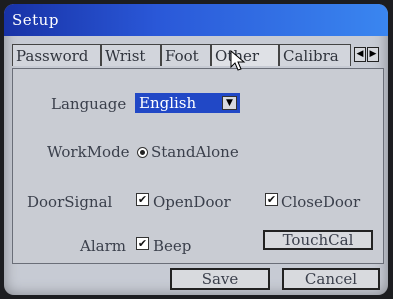  What do you see at coordinates (318, 240) in the screenshot?
I see `touchcal-button: TouchCal` at bounding box center [318, 240].